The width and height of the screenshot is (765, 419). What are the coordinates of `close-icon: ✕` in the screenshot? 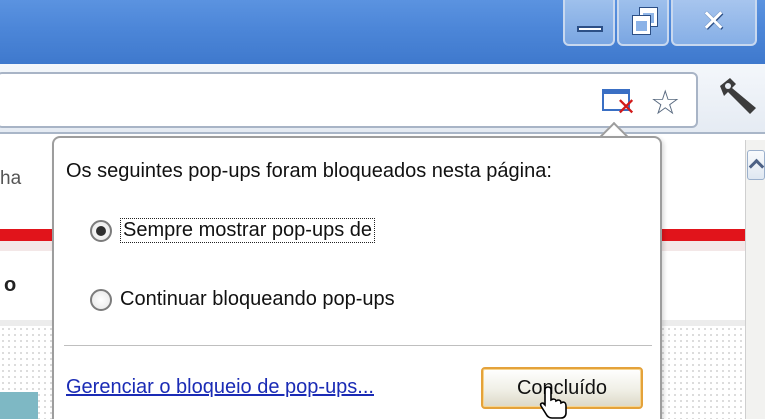 It's located at (714, 21).